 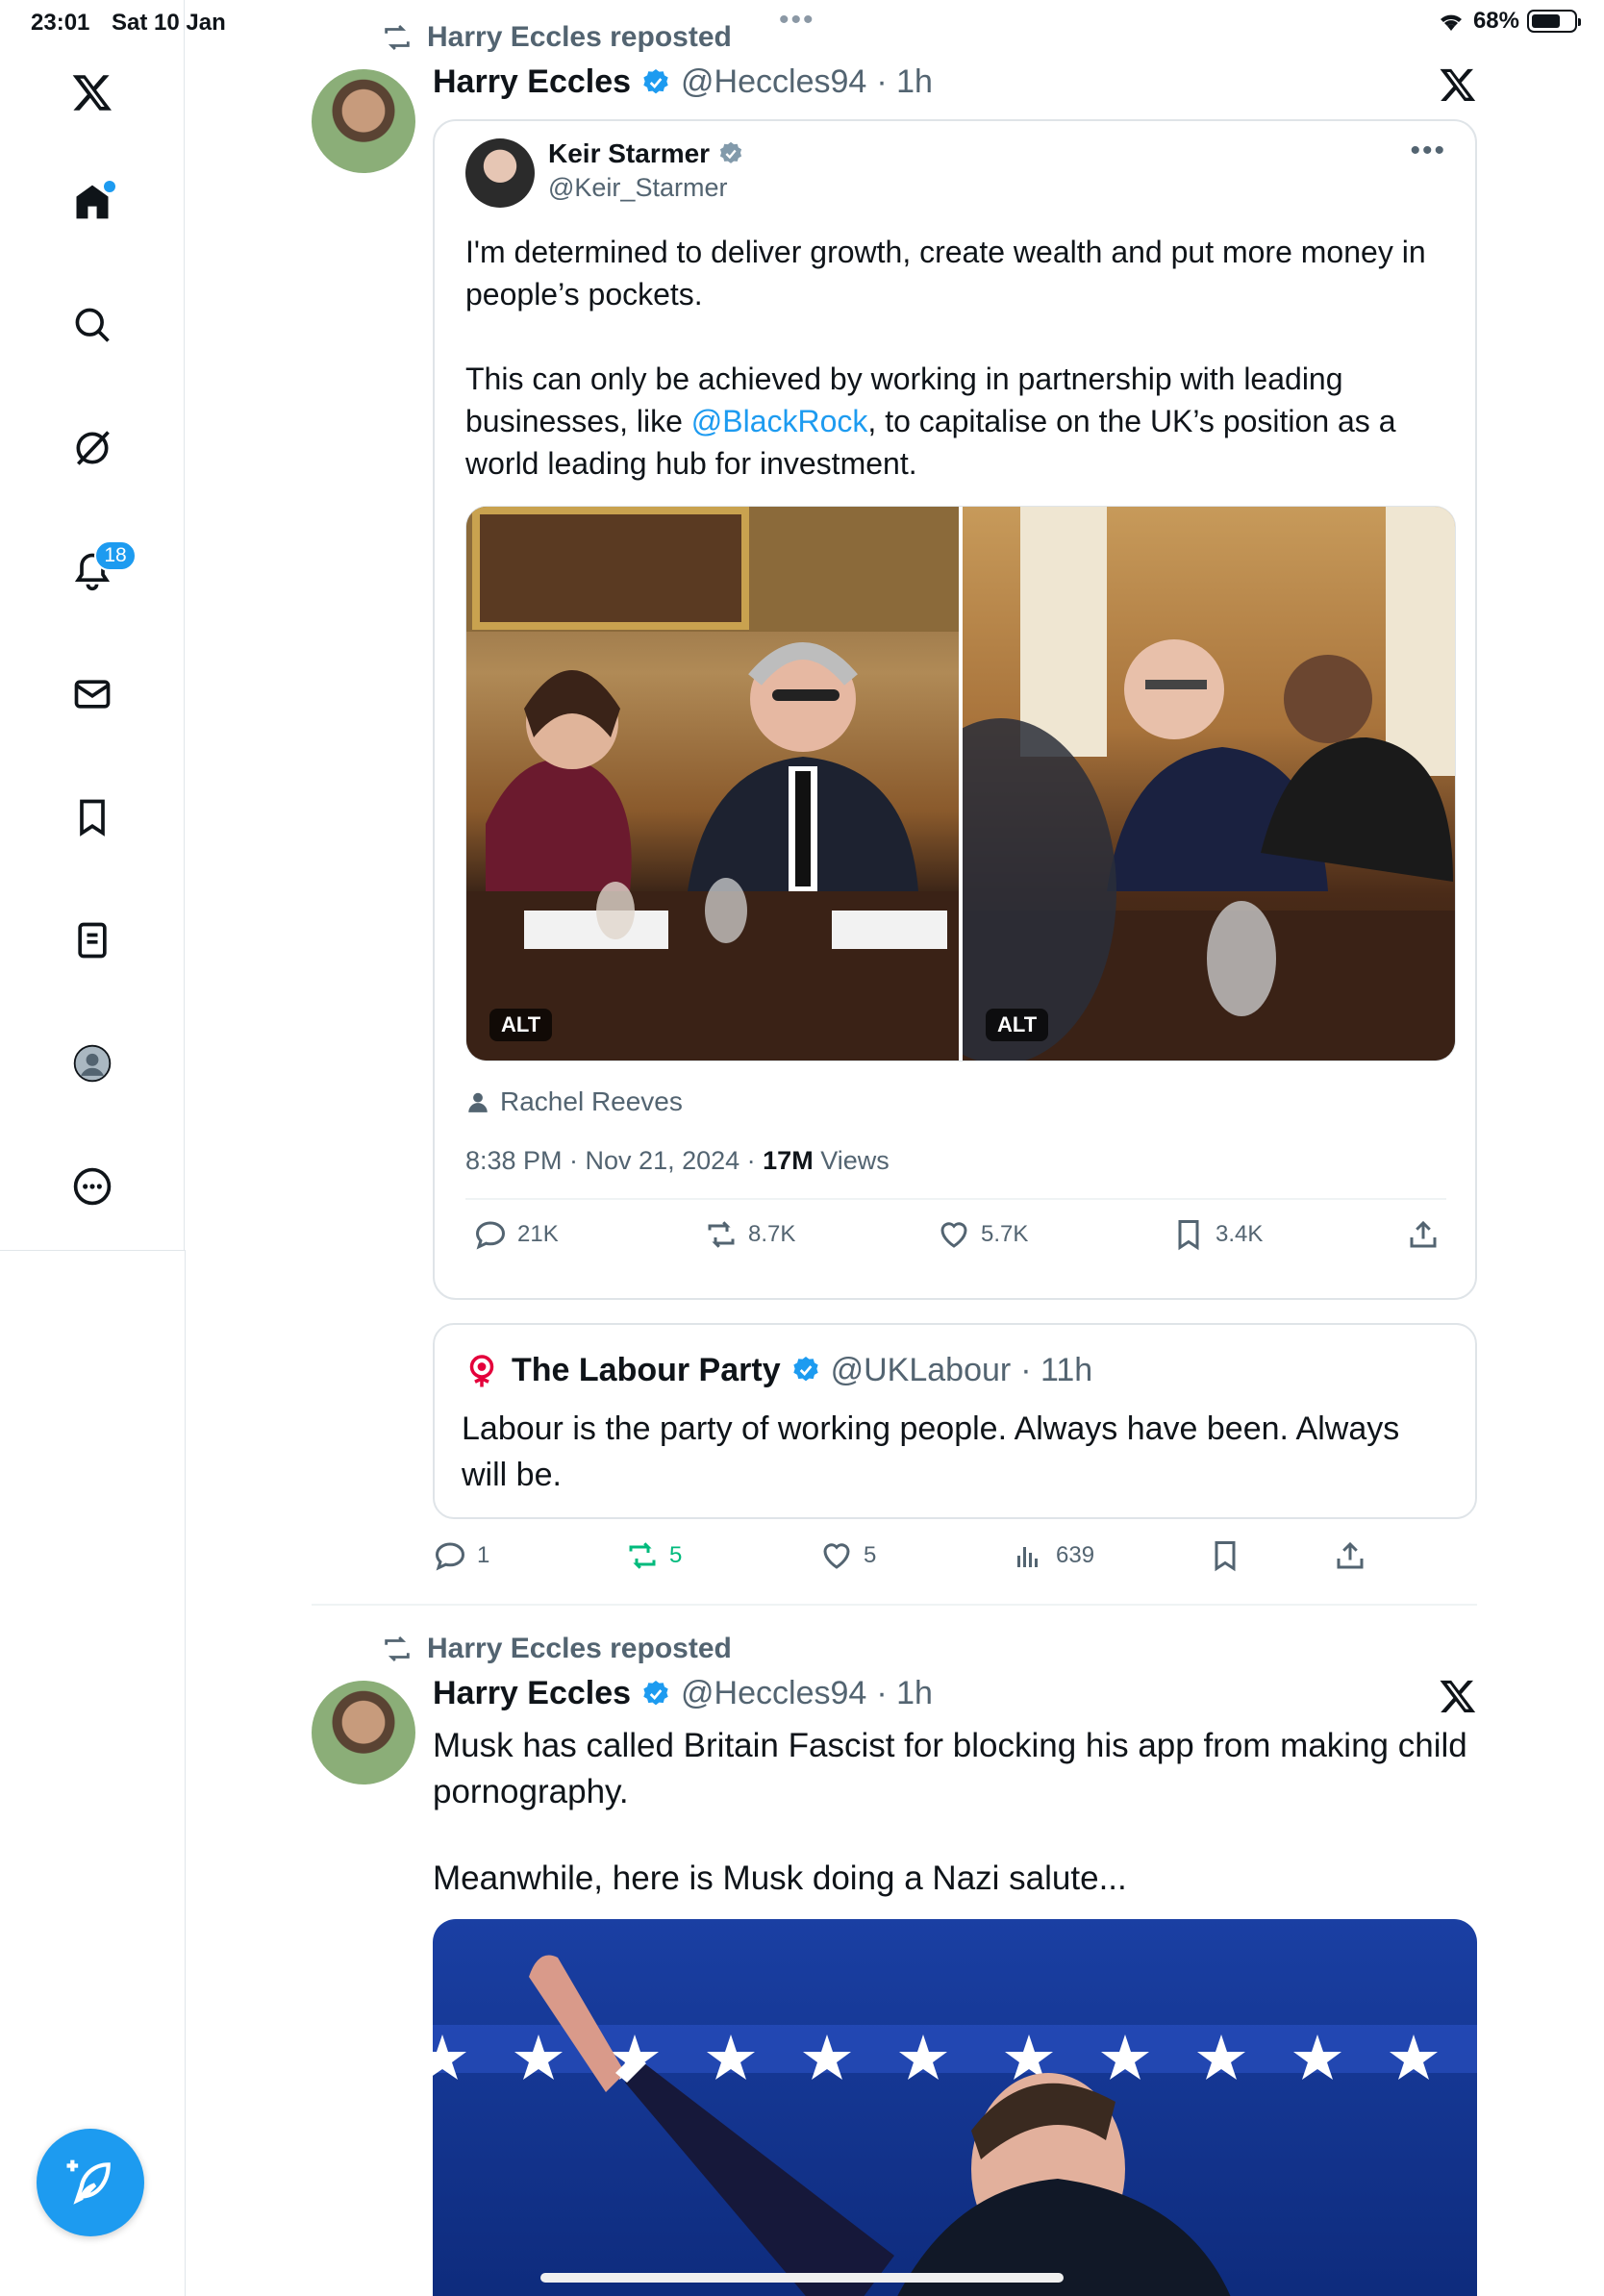 I want to click on bookmark-button: 3.4K, so click(x=1217, y=1234).